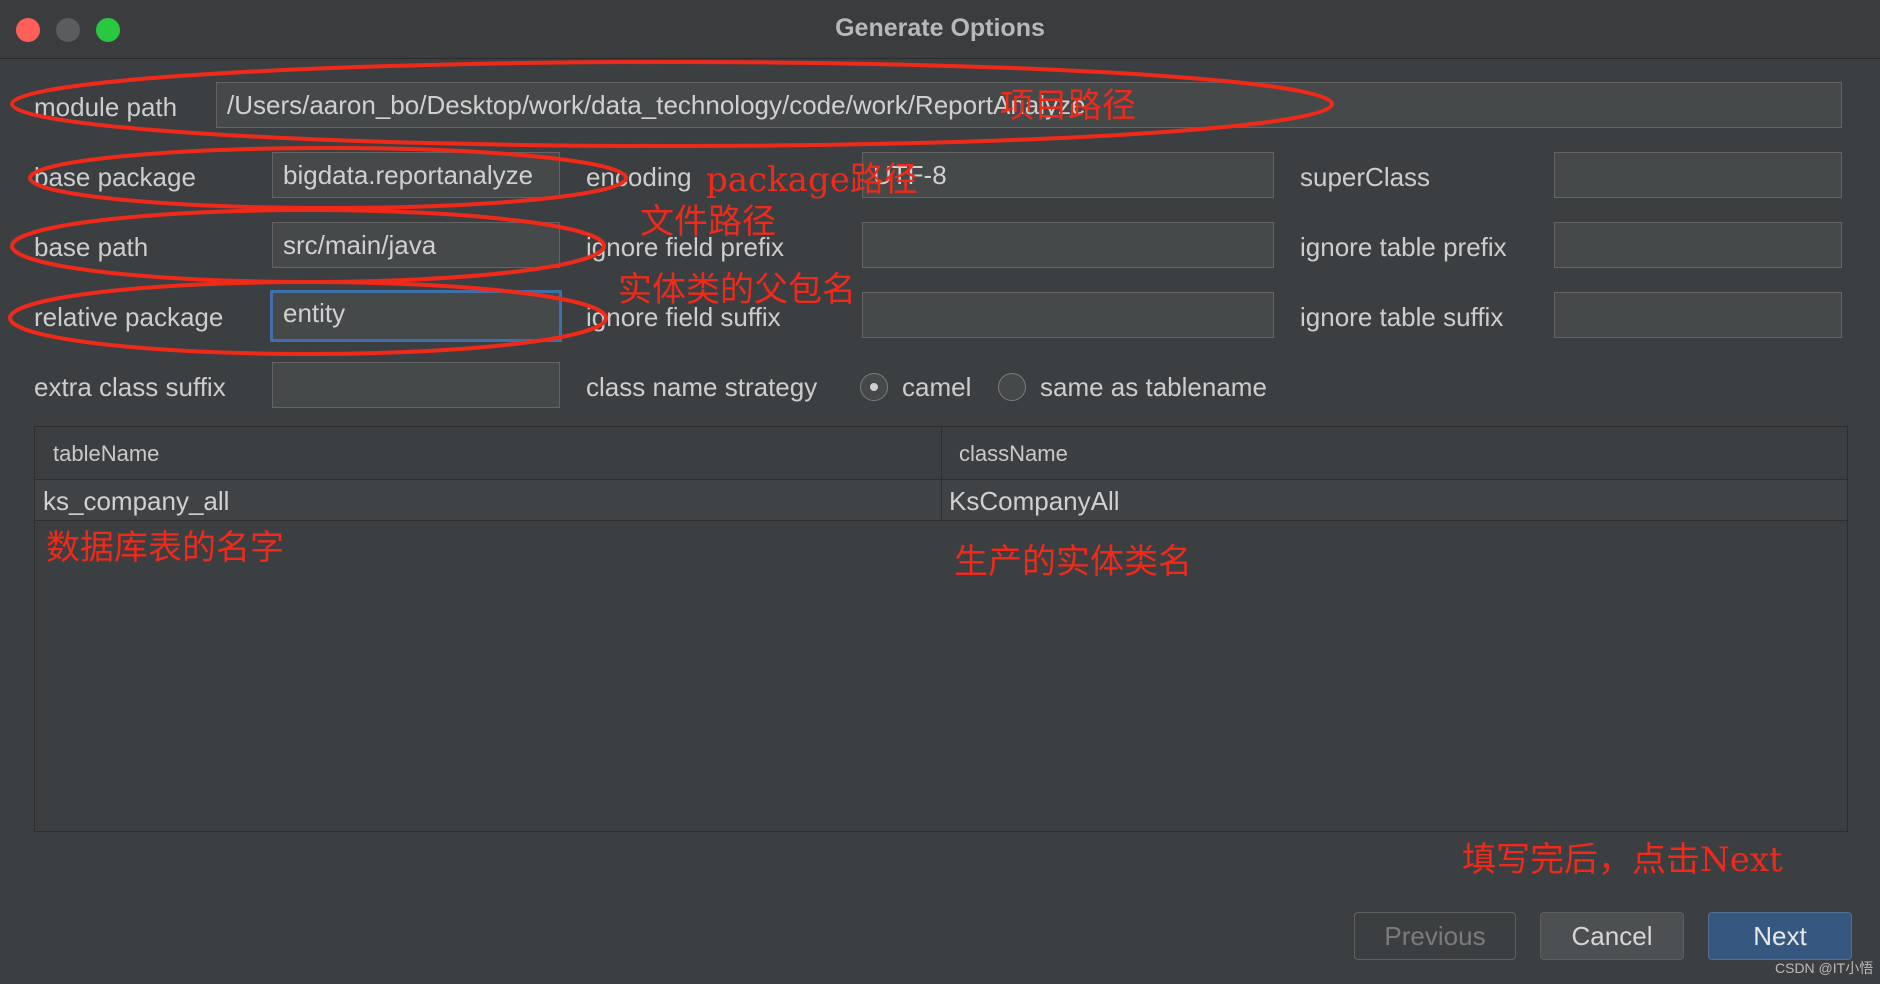  What do you see at coordinates (1073, 562) in the screenshot?
I see `annotation-entity-class-name: 生产的实体类名` at bounding box center [1073, 562].